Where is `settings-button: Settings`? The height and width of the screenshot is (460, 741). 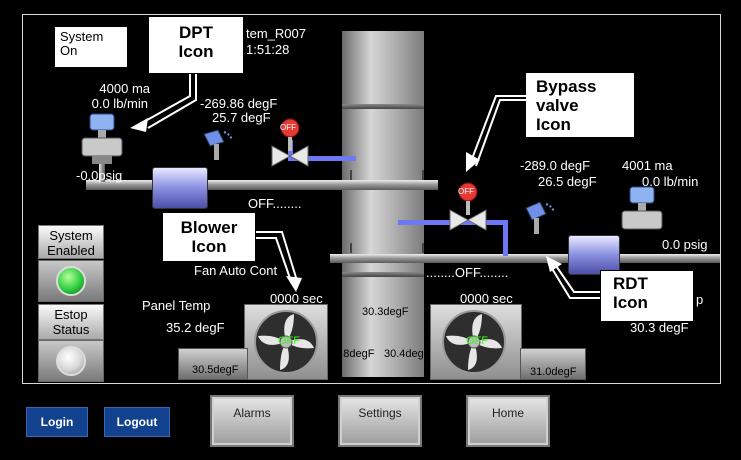
settings-button: Settings is located at coordinates (380, 421).